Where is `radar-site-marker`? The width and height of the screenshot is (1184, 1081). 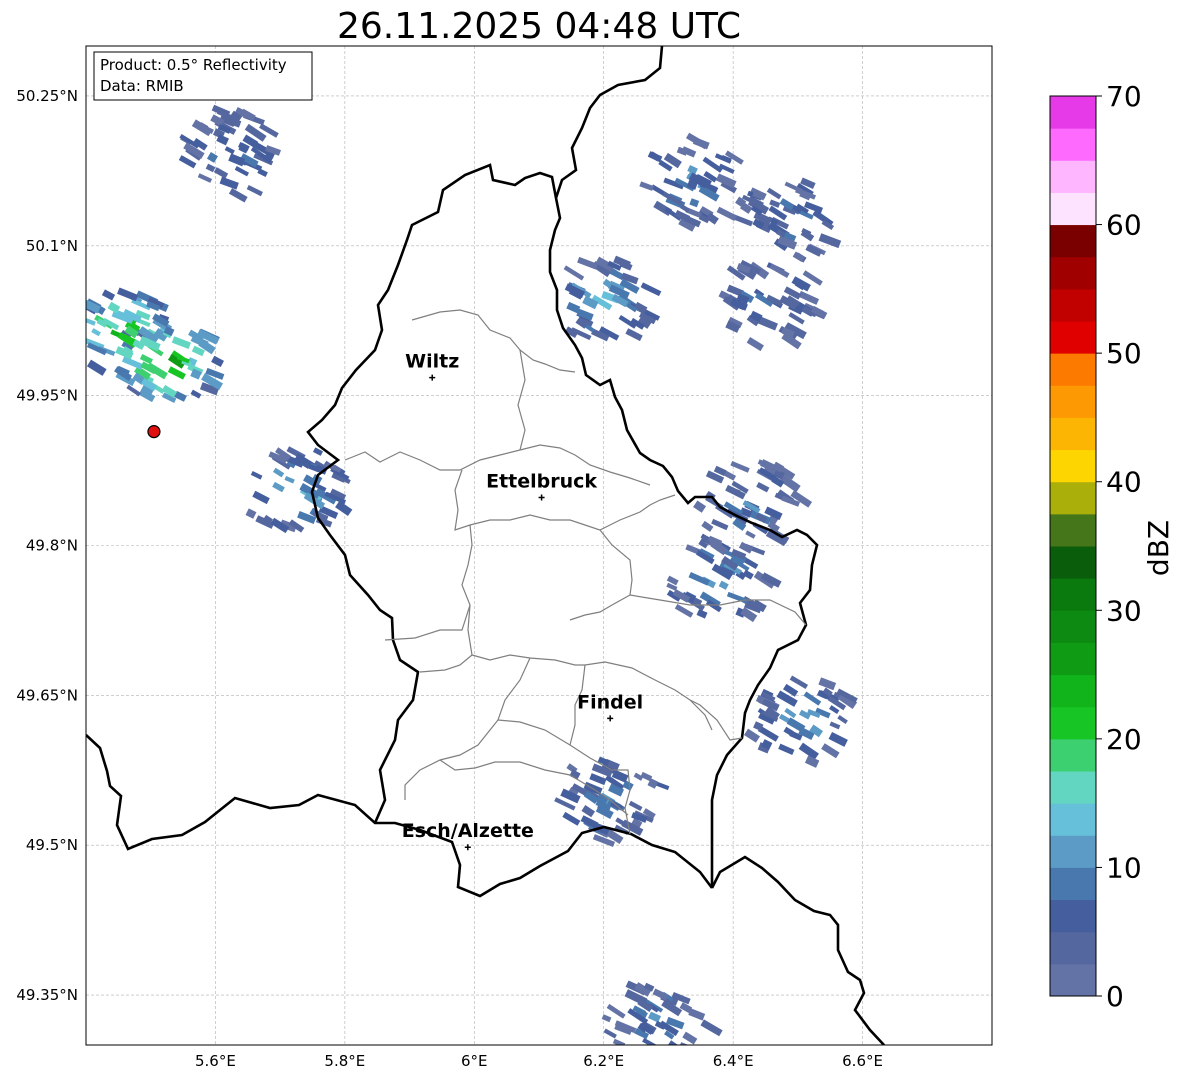 radar-site-marker is located at coordinates (154, 432).